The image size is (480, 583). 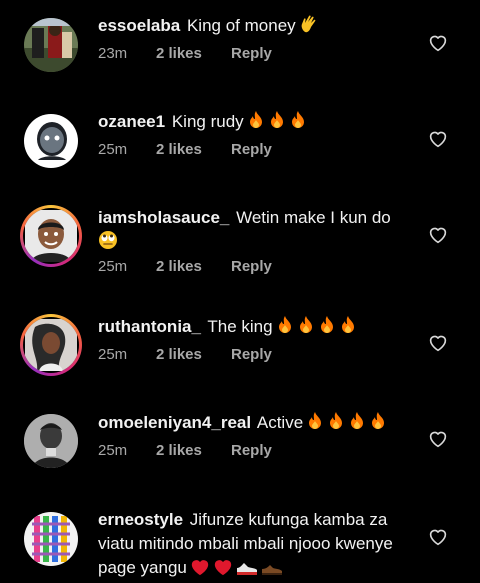 I want to click on comment-text: ruthantonia_ The king, so click(x=253, y=328).